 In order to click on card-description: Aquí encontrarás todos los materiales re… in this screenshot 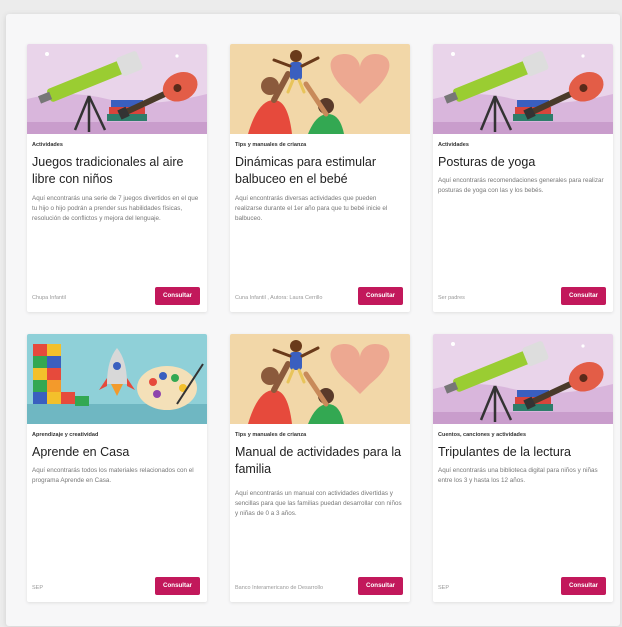, I will do `click(113, 475)`.